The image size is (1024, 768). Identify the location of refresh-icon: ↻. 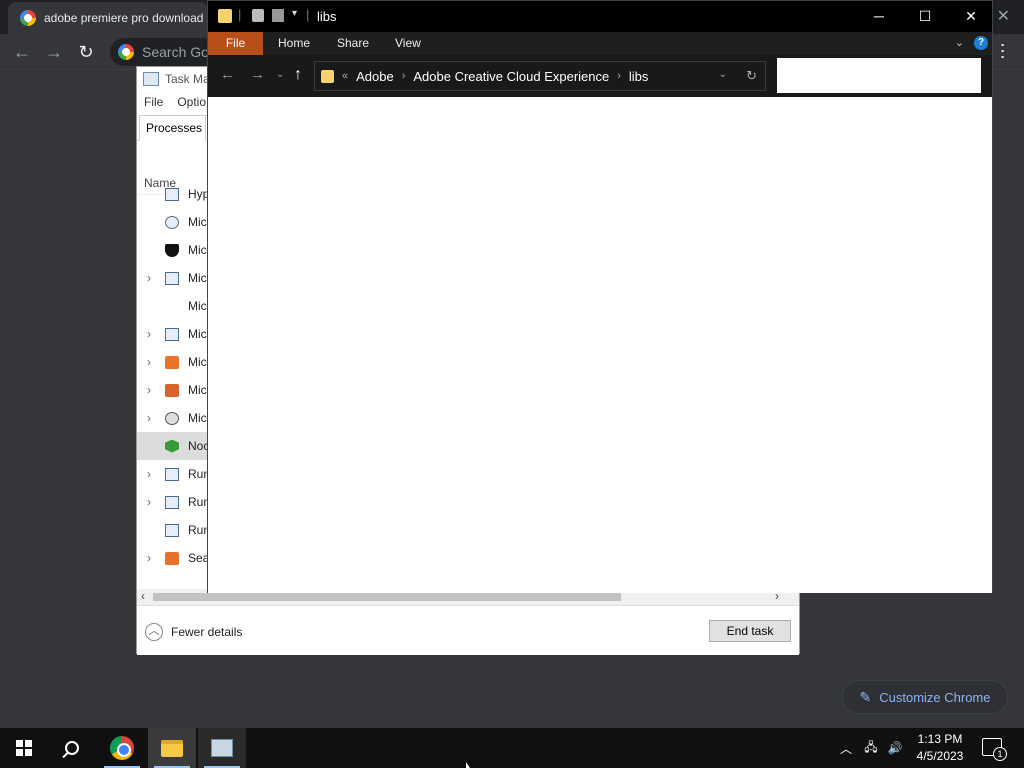
(751, 76).